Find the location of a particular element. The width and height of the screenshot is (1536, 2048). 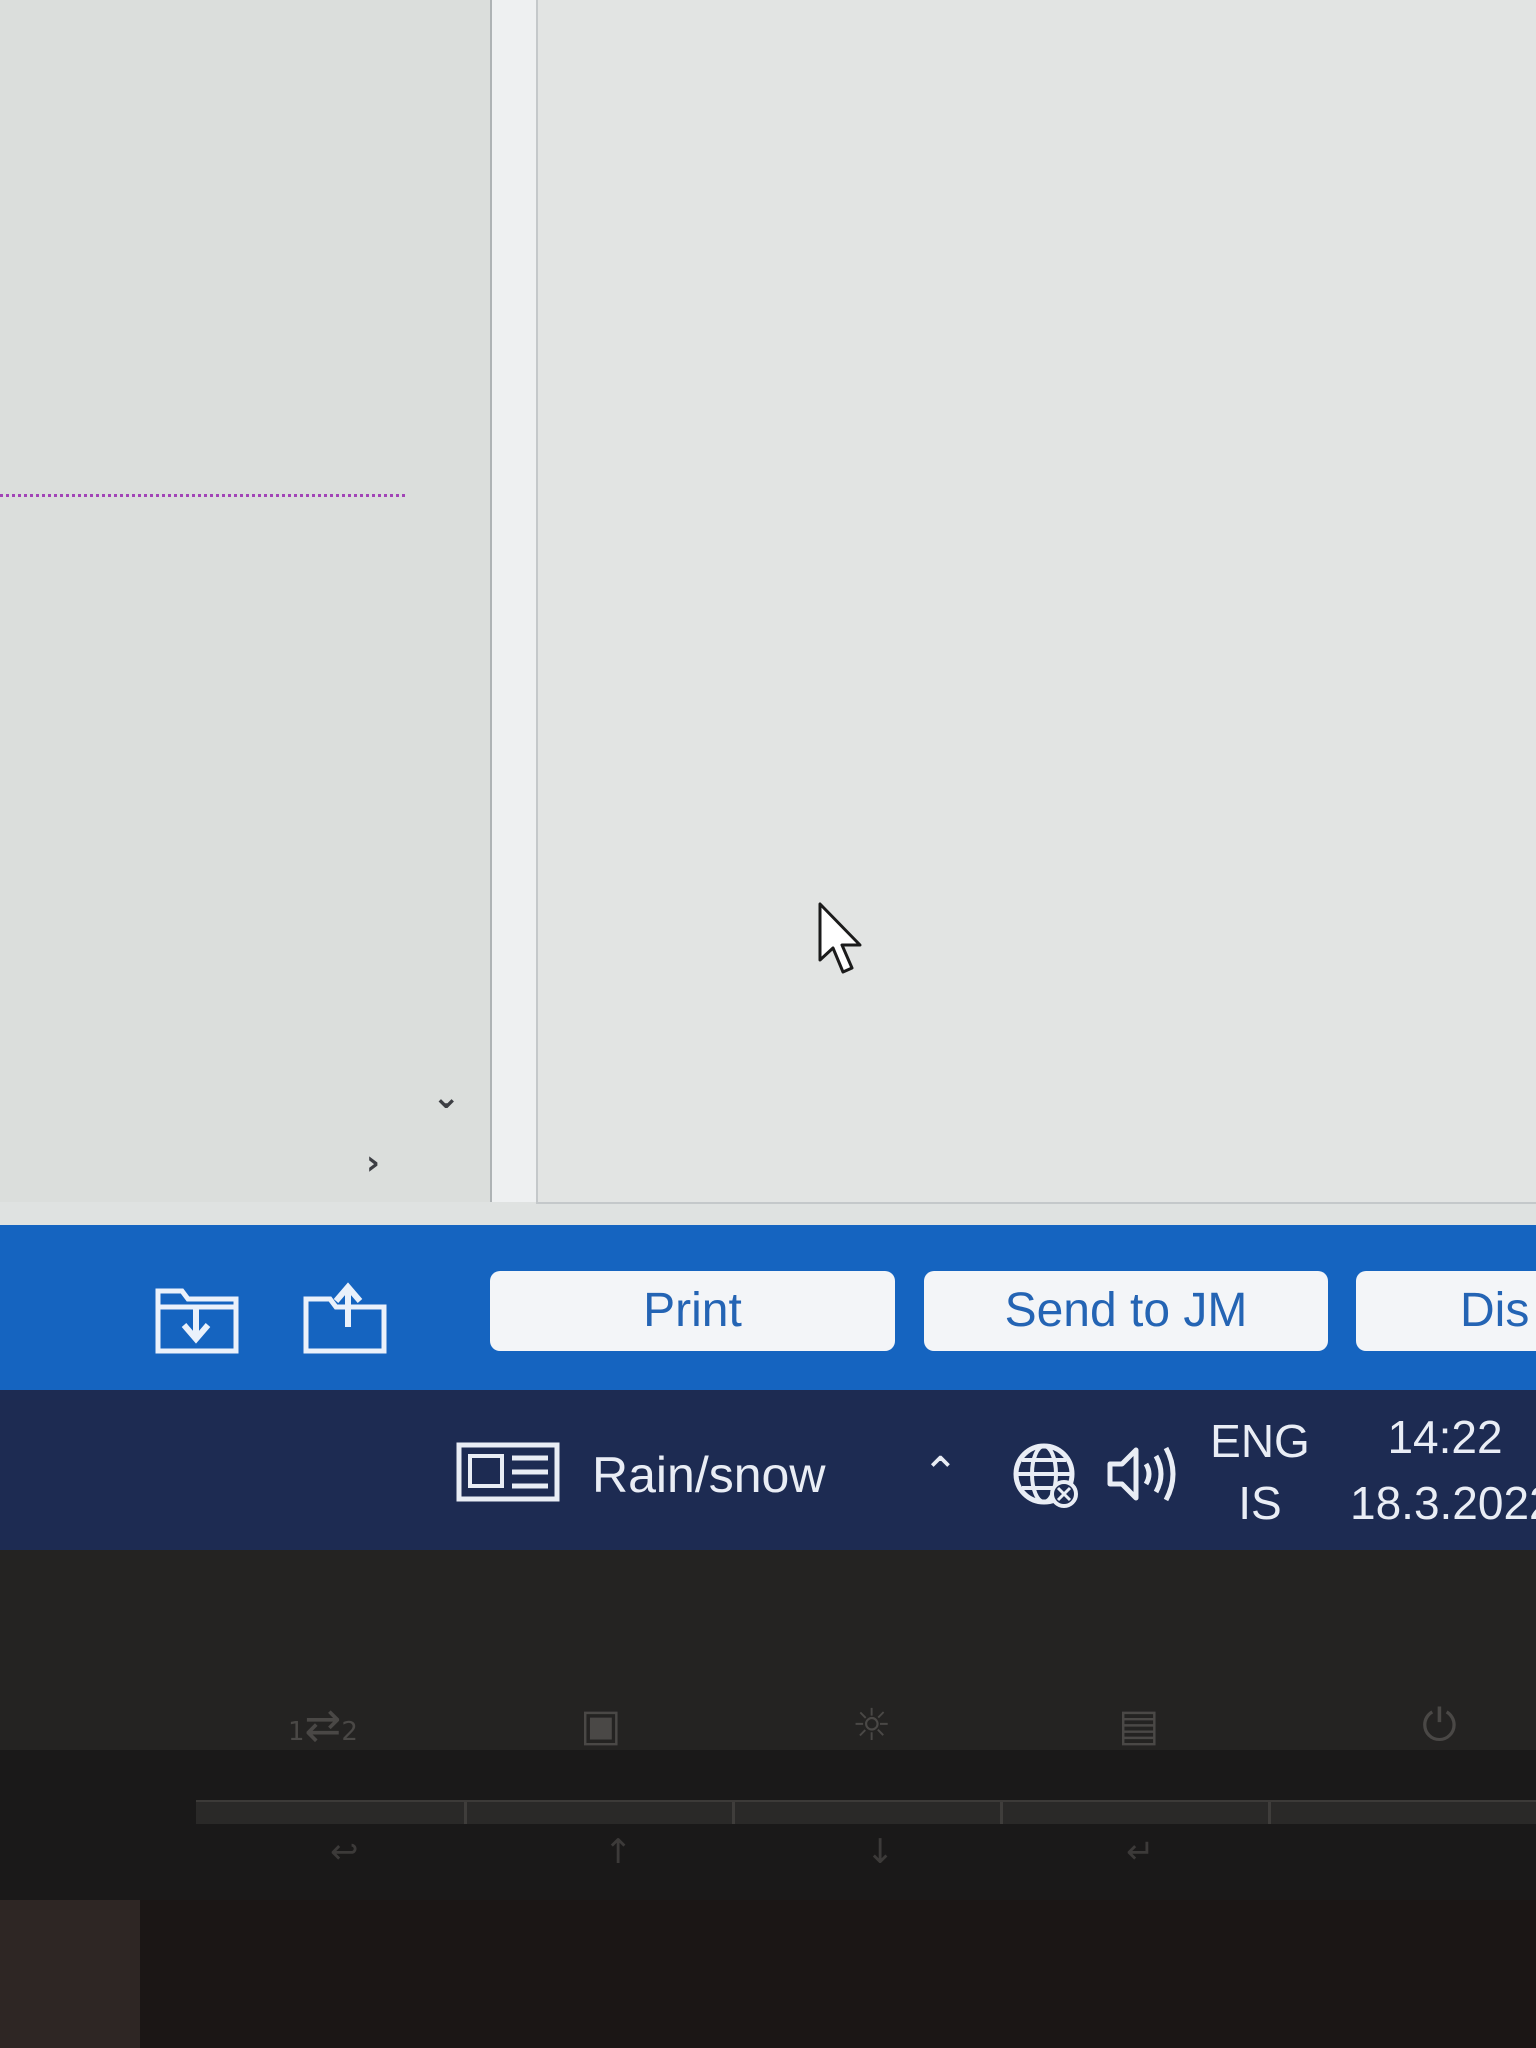

speaker-icon is located at coordinates (1143, 1474).